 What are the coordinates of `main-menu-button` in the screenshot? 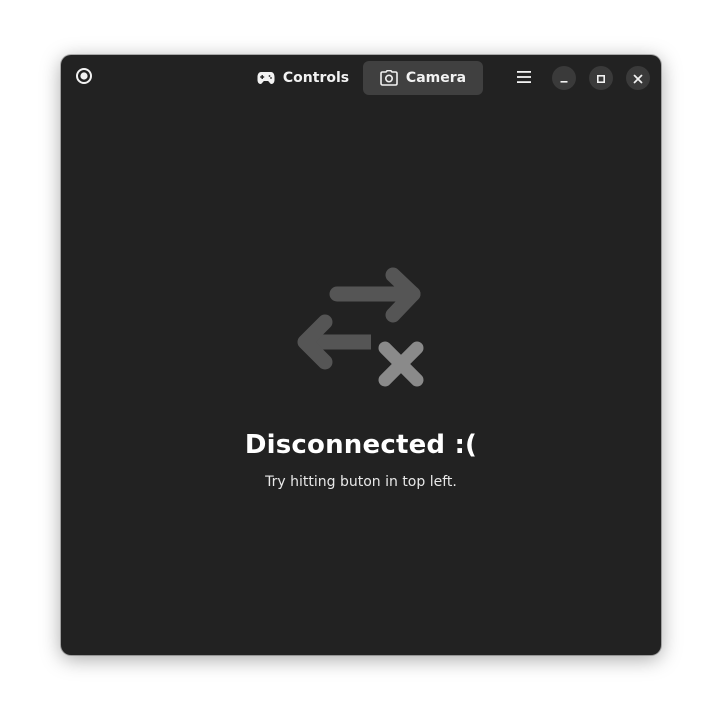 It's located at (524, 78).